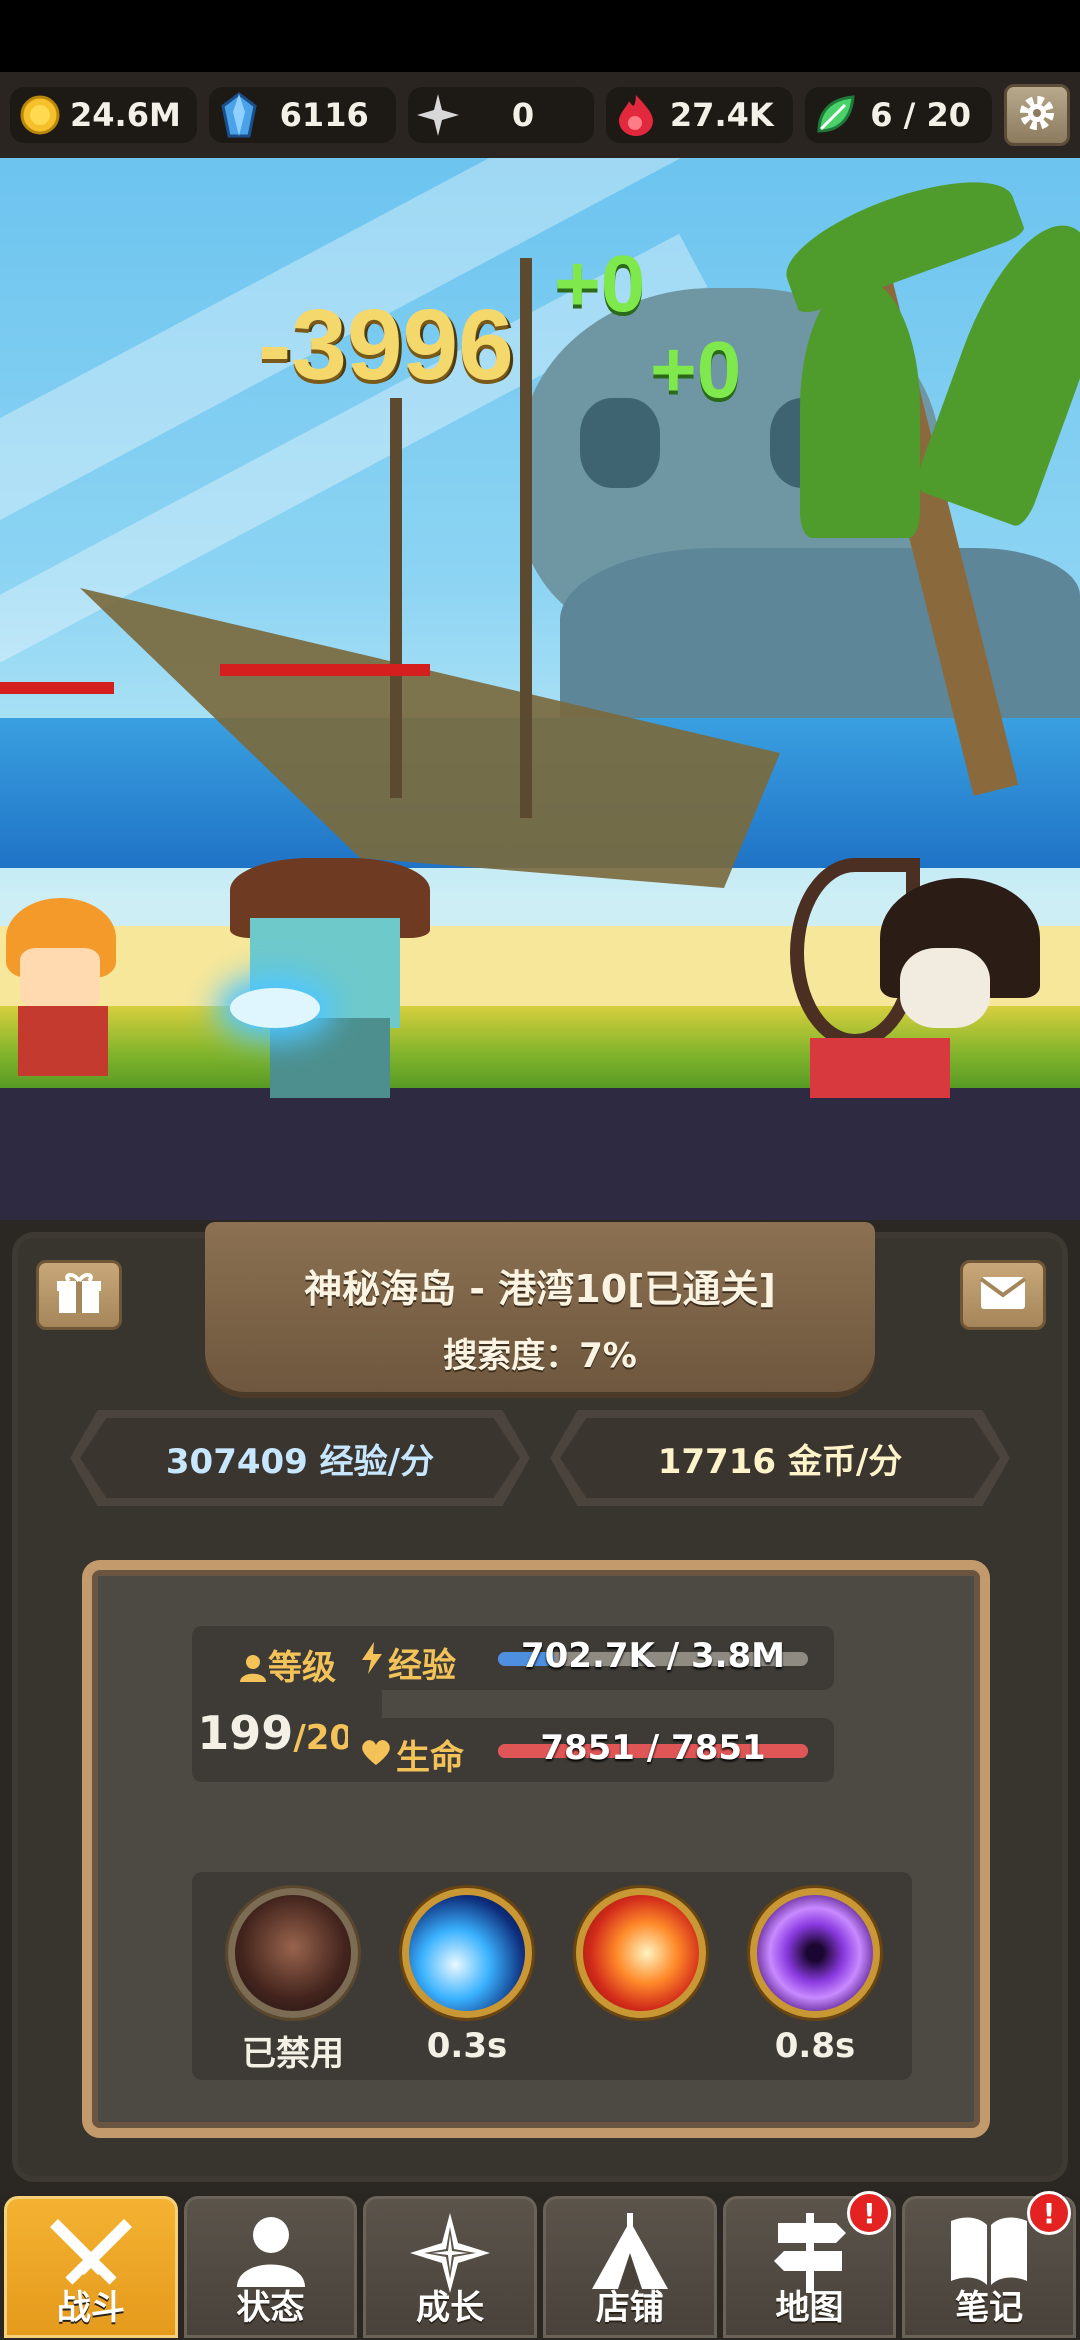 The width and height of the screenshot is (1080, 2340). Describe the element at coordinates (275, 1008) in the screenshot. I see `ice-blast-effect` at that location.